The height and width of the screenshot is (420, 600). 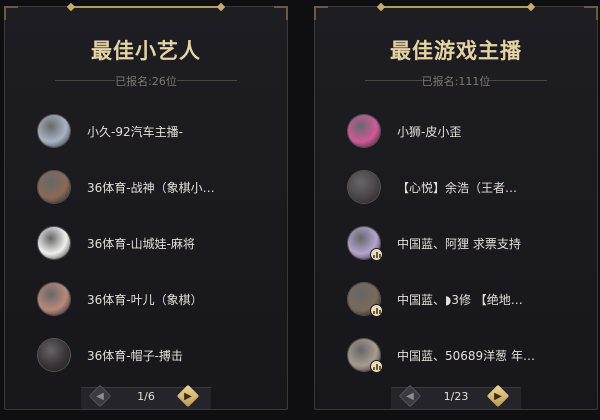 I want to click on candidate-row: 36体育-山城娃-麻将, so click(x=146, y=243).